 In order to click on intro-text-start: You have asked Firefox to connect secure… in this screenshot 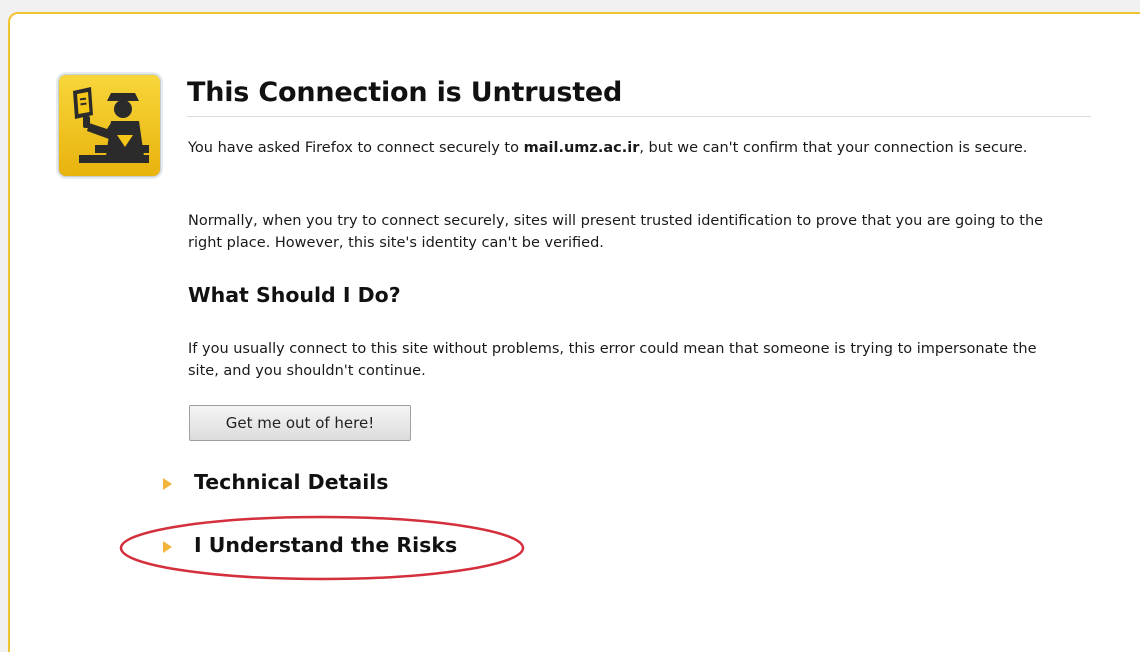, I will do `click(356, 148)`.